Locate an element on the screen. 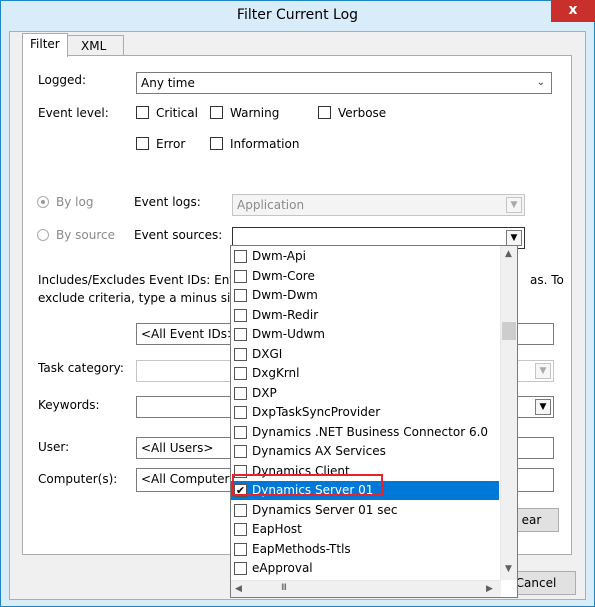  clear-button-label: ear is located at coordinates (531, 520).